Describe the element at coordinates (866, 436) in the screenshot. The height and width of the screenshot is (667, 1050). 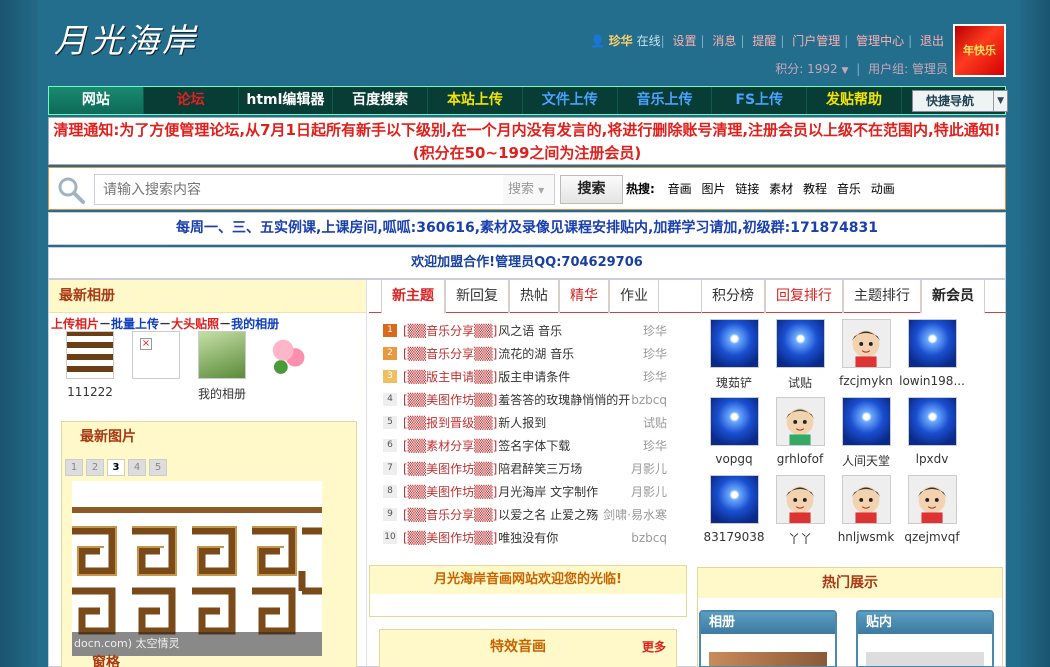
I see `member-item: 人间天堂` at that location.